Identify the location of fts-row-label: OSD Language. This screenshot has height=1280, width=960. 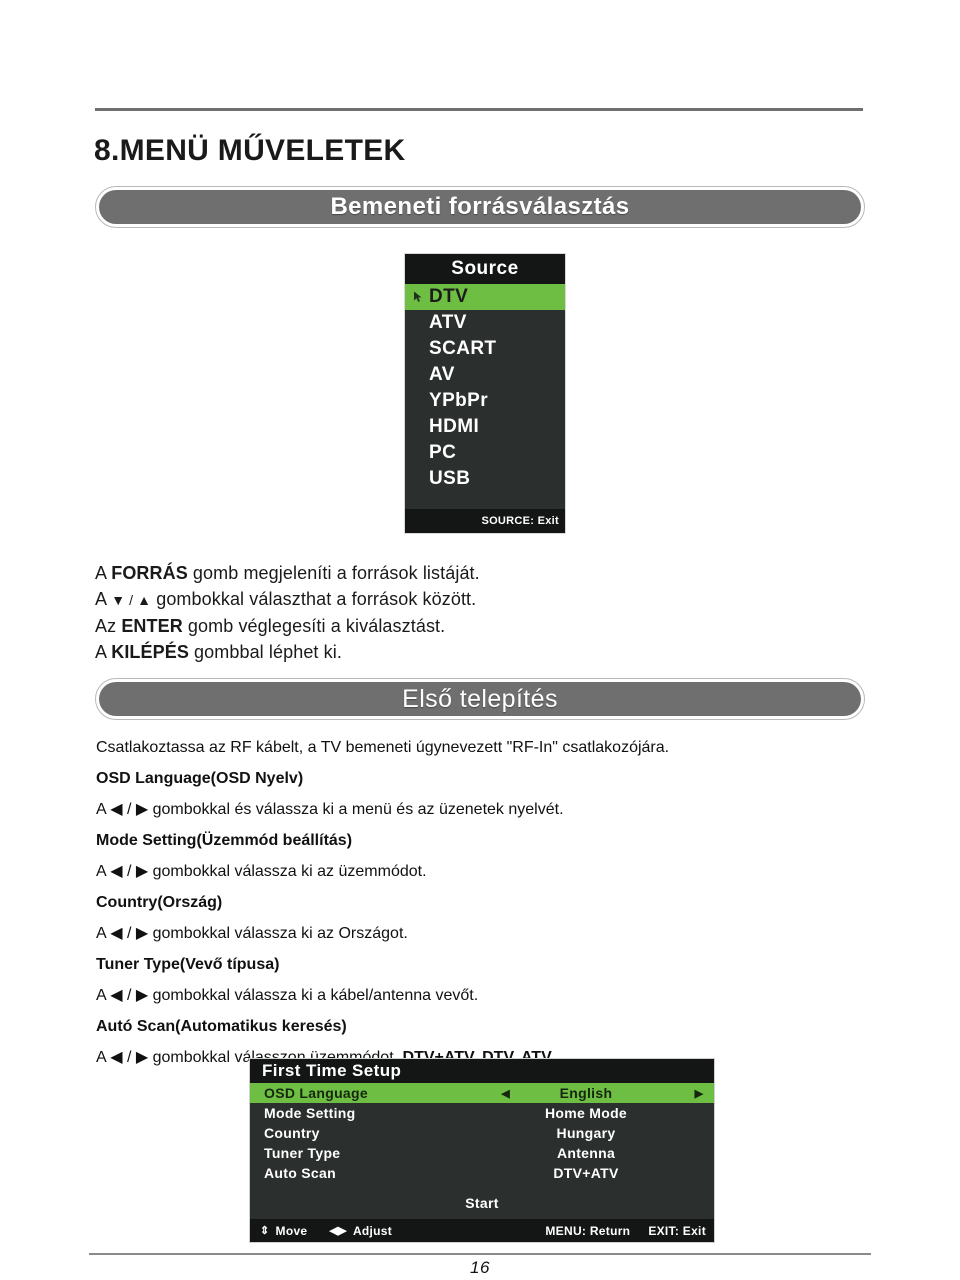
(316, 1093).